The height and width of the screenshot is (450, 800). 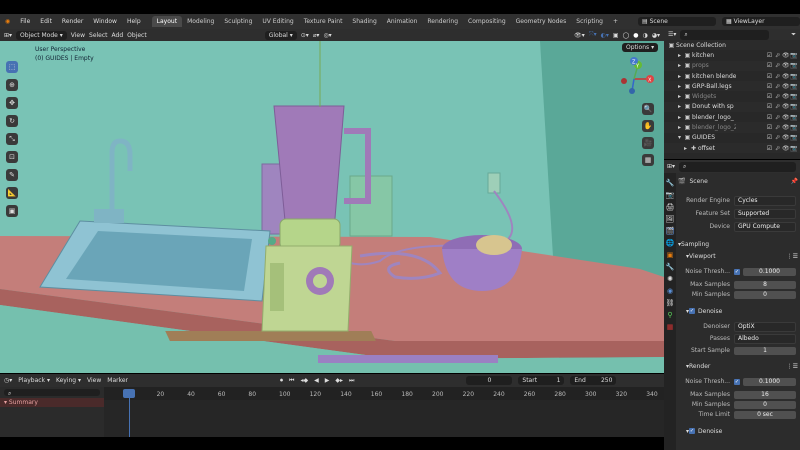 I want to click on outliner-item: ▸ ▣ Donut with sp ☑ ⬀ 👁 📷, so click(x=732, y=107).